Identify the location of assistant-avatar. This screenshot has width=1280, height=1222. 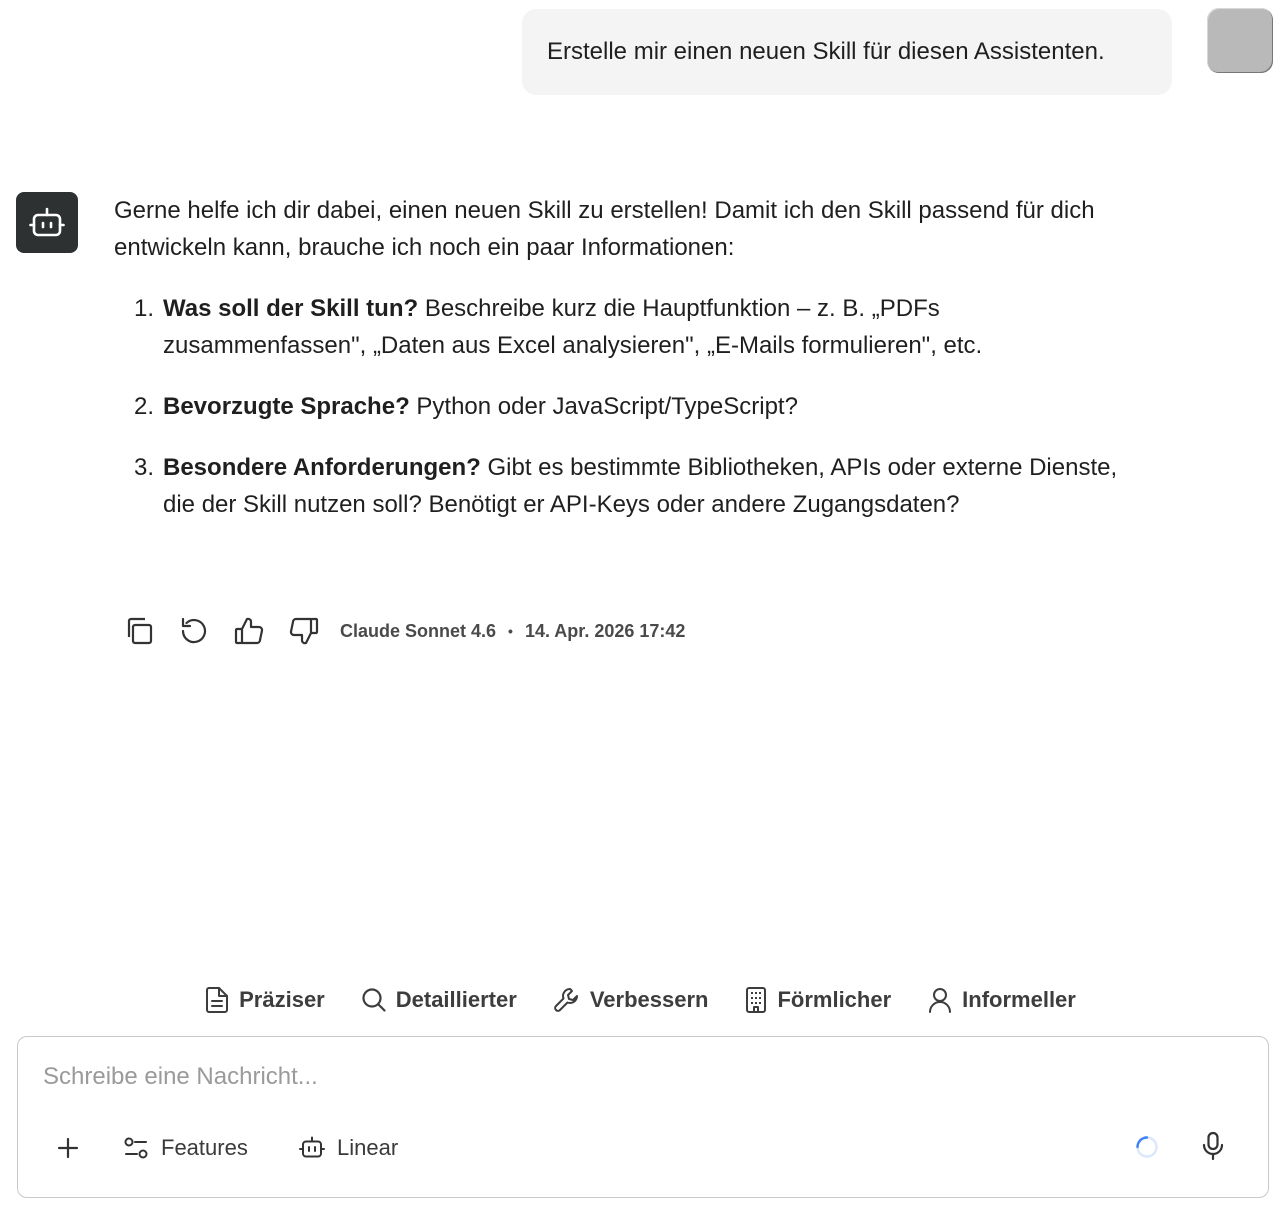
(47, 222).